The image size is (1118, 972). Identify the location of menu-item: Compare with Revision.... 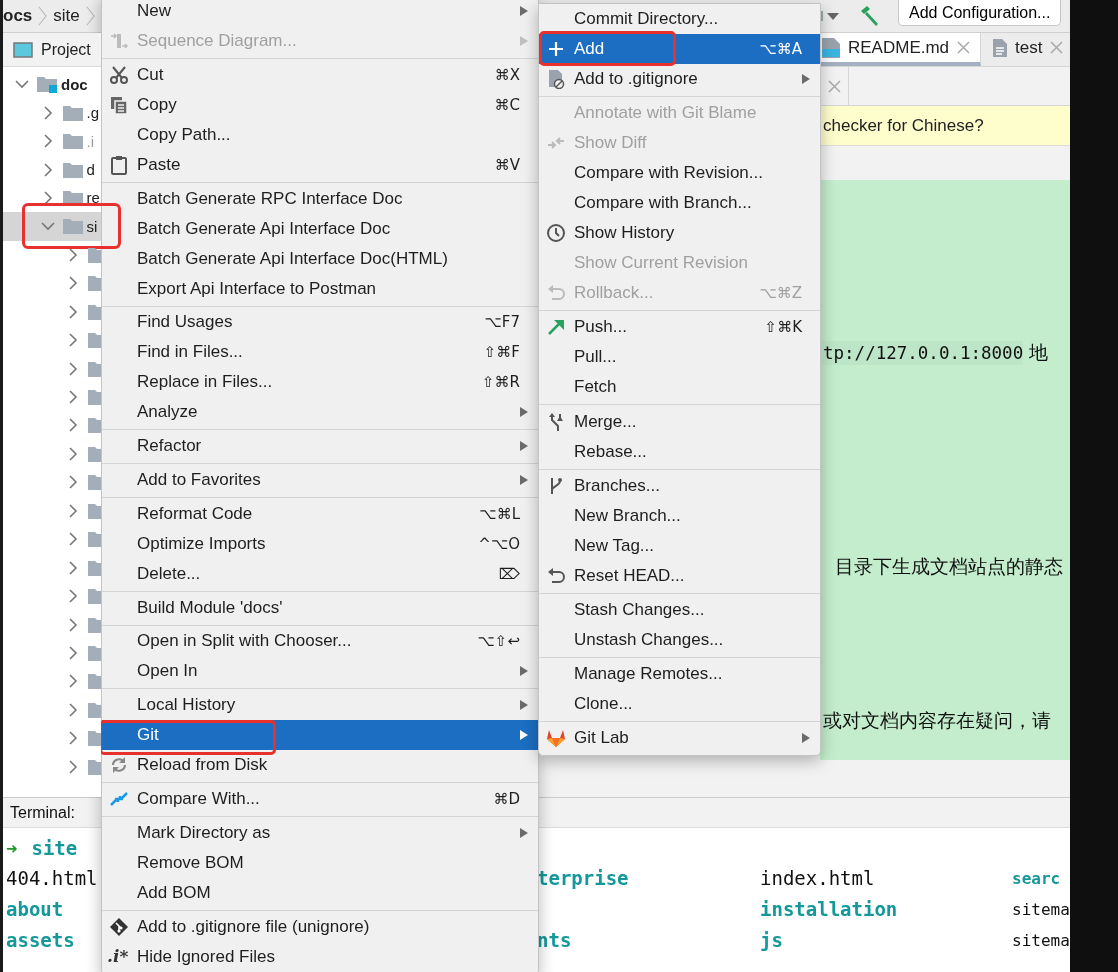
(679, 173).